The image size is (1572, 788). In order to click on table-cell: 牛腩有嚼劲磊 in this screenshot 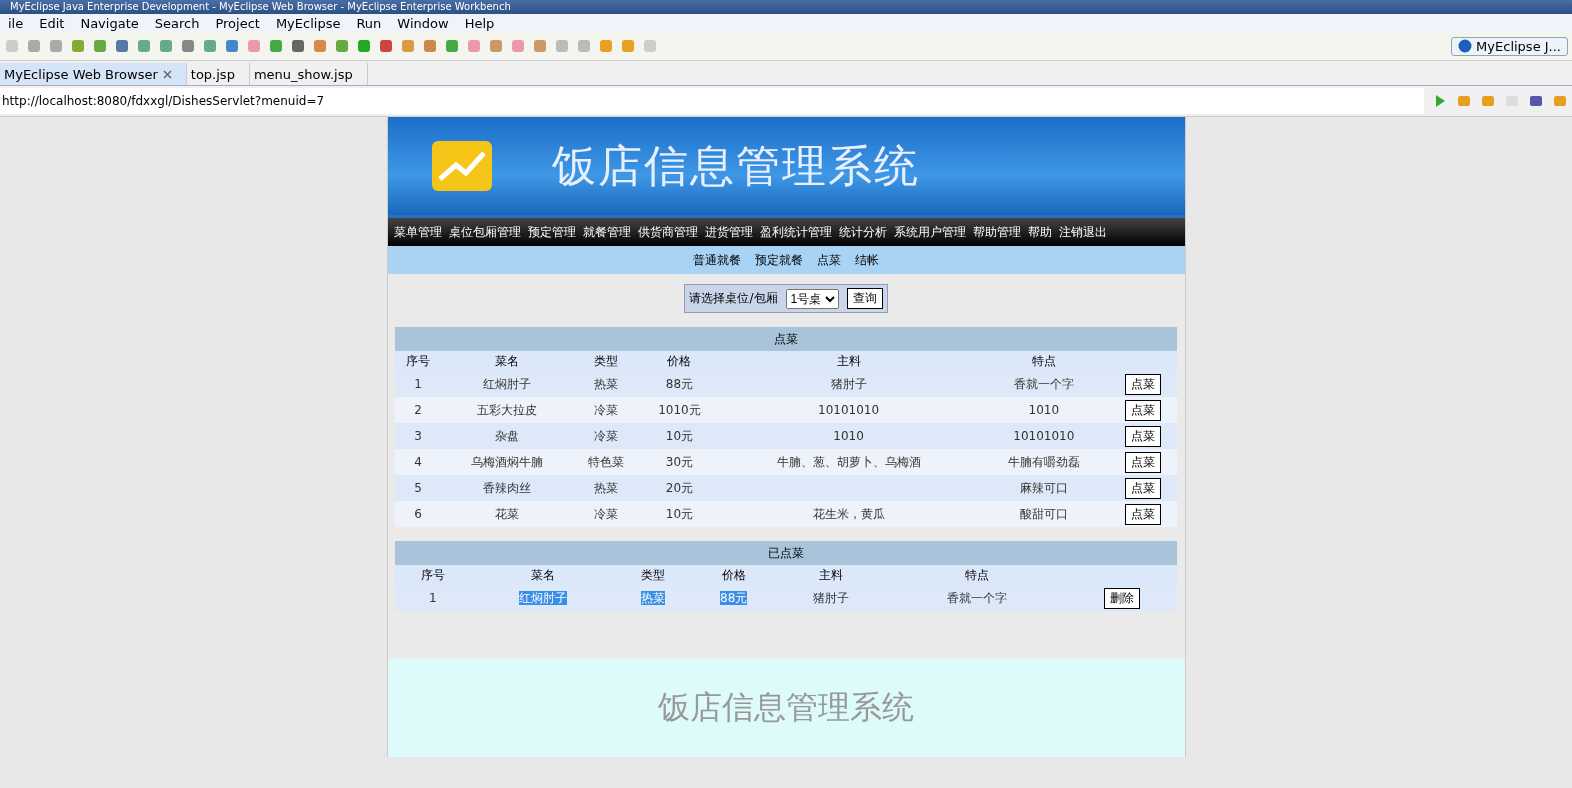, I will do `click(1043, 461)`.